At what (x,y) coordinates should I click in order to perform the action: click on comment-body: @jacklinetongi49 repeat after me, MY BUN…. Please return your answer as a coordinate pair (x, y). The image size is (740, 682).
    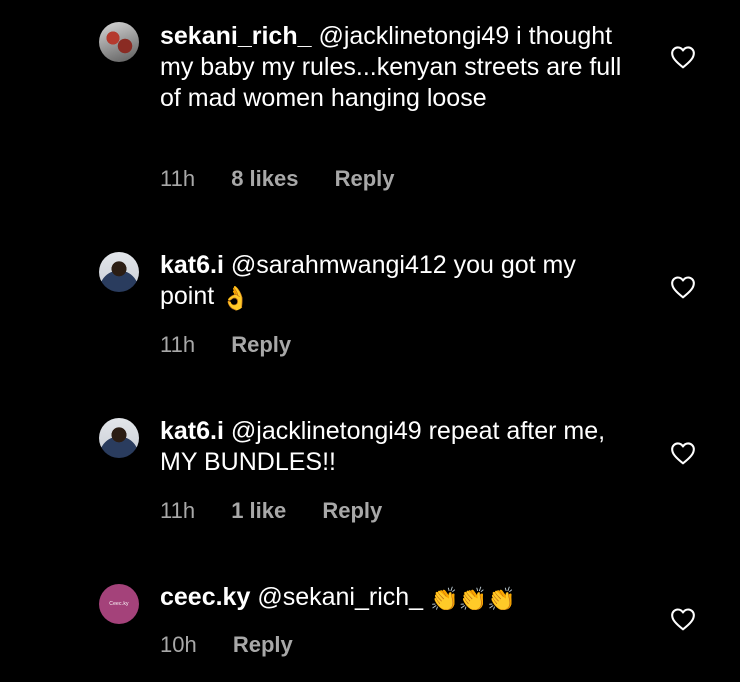
    Looking at the image, I should click on (383, 446).